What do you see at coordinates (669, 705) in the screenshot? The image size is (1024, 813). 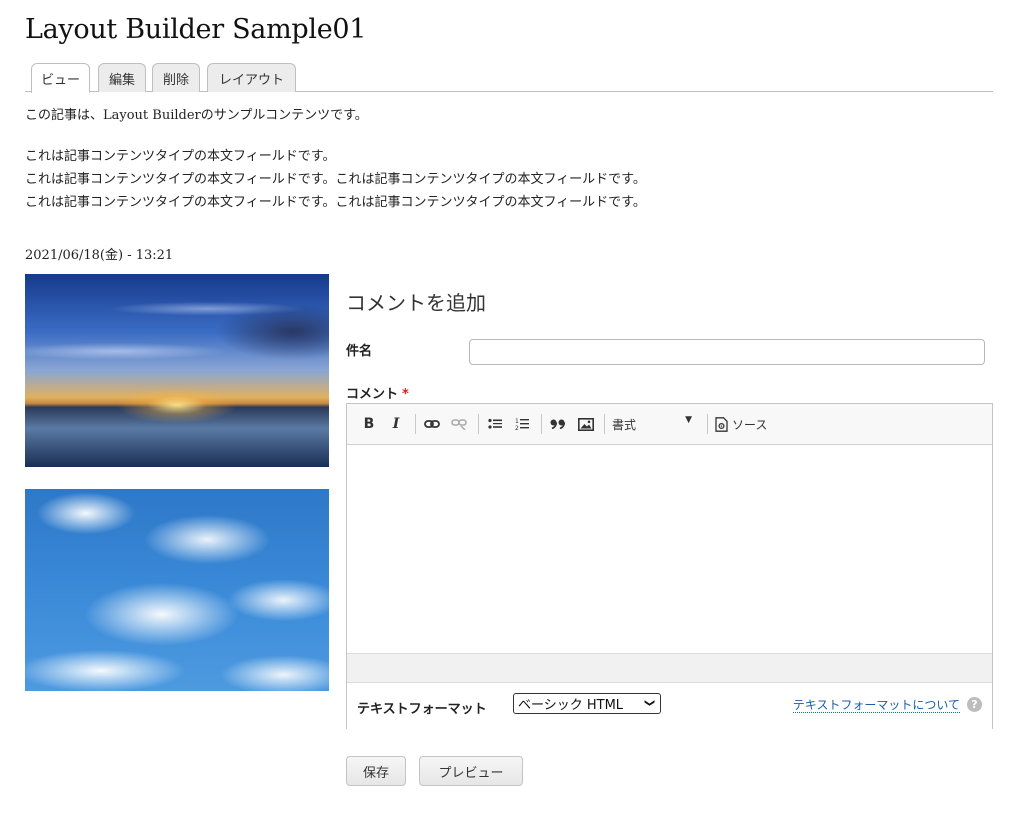 I see `text-format-wrapper: テキストフォーマット ベーシック HTML ❯ テキストフォーマットについて ?` at bounding box center [669, 705].